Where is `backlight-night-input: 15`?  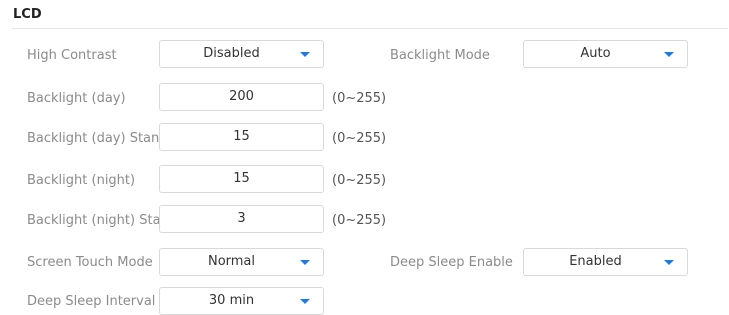
backlight-night-input: 15 is located at coordinates (241, 179).